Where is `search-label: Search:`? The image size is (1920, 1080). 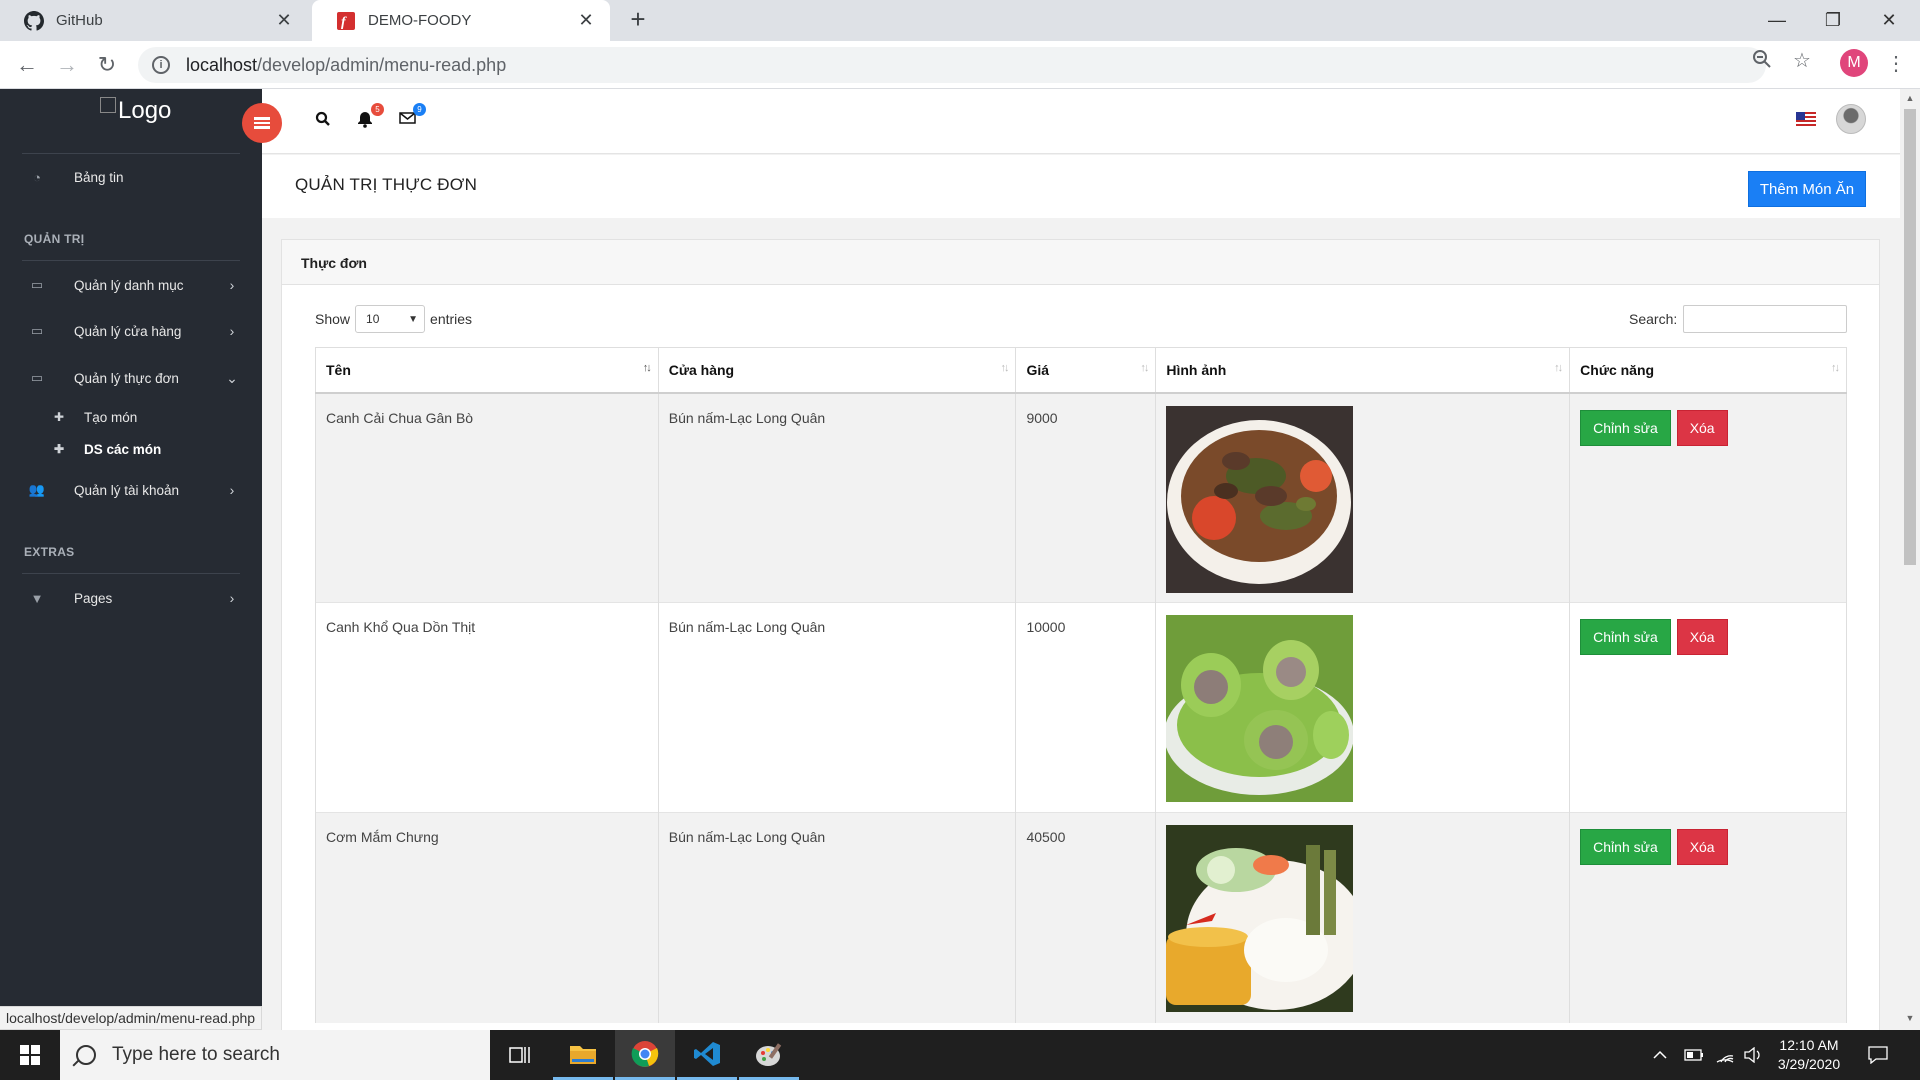 search-label: Search: is located at coordinates (1653, 319).